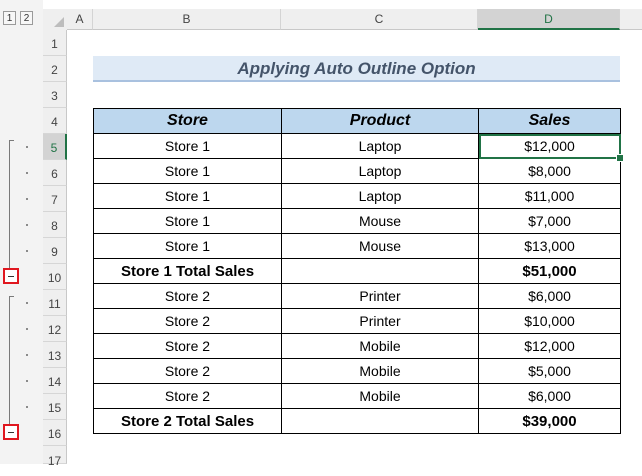  What do you see at coordinates (55, 303) in the screenshot?
I see `row-header-11: 11` at bounding box center [55, 303].